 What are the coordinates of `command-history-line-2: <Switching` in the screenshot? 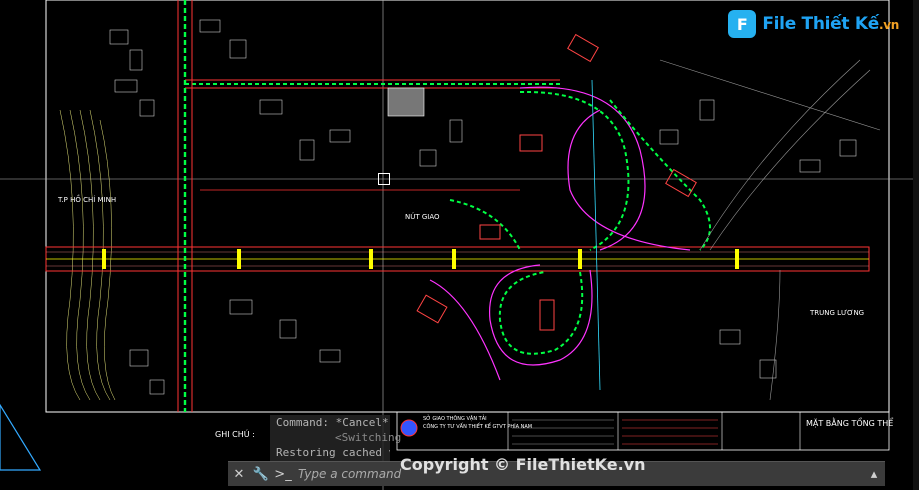 It's located at (368, 437).